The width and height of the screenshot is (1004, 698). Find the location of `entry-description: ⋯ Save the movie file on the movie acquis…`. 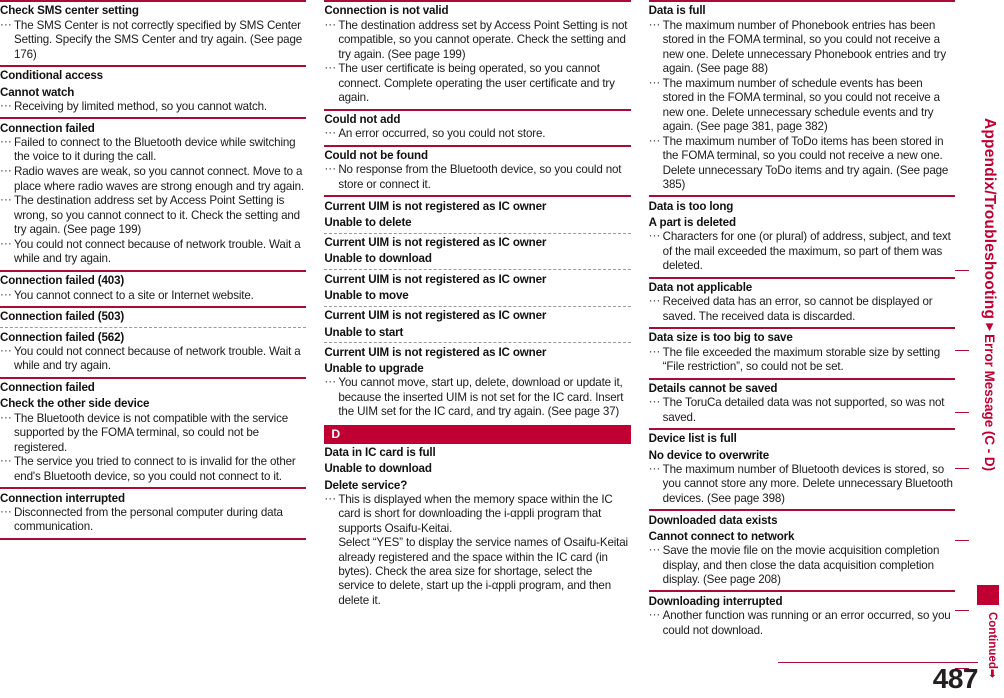

entry-description: ⋯ Save the movie file on the movie acquis… is located at coordinates (802, 567).